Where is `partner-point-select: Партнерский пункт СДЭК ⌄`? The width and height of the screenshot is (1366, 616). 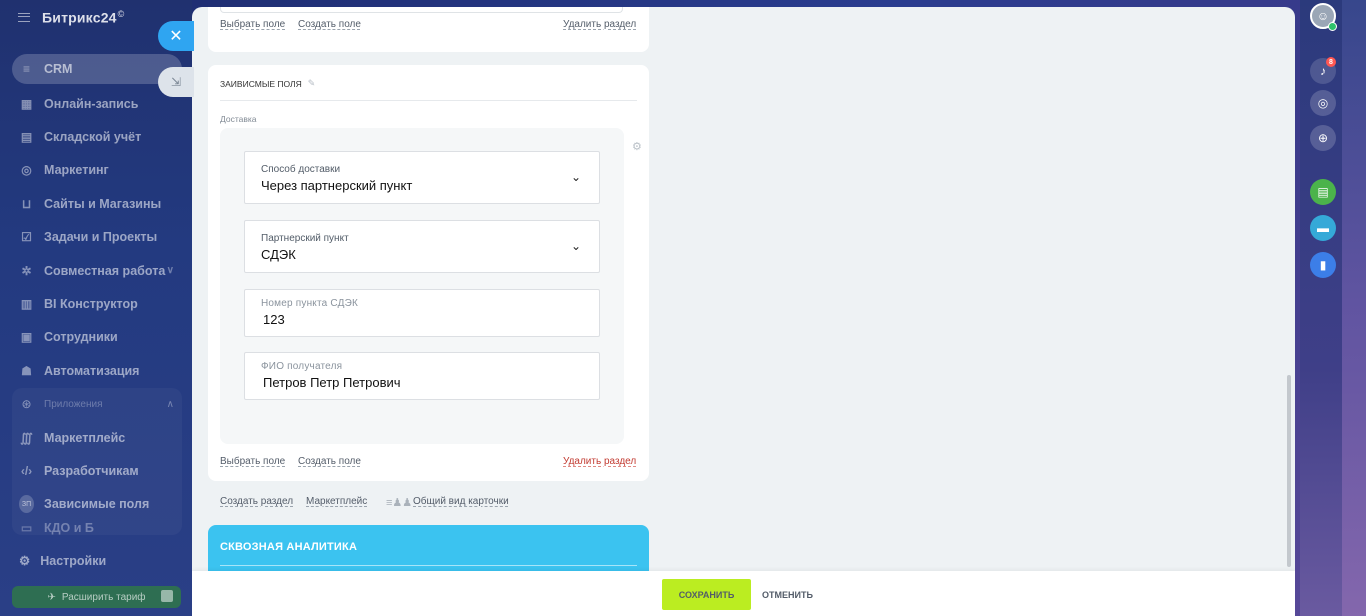
partner-point-select: Партнерский пункт СДЭК ⌄ is located at coordinates (422, 246).